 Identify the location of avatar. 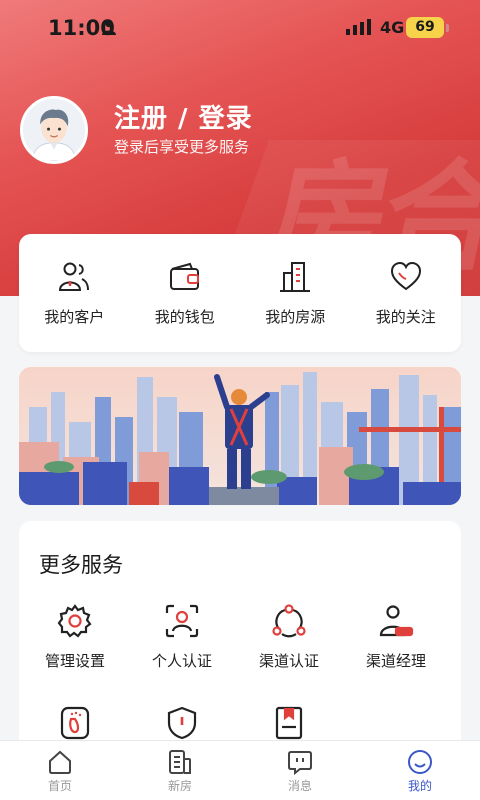
(54, 130).